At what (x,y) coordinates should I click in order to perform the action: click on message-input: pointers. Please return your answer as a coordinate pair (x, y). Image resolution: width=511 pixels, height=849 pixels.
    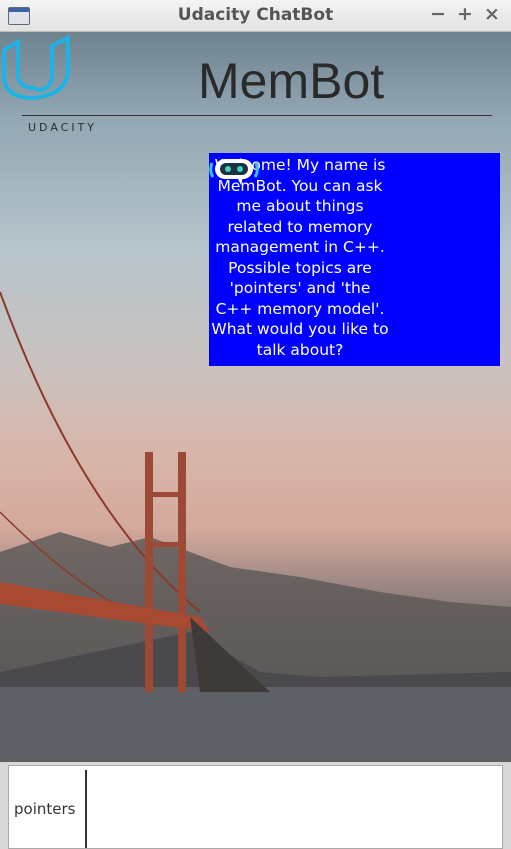
    Looking at the image, I should click on (255, 807).